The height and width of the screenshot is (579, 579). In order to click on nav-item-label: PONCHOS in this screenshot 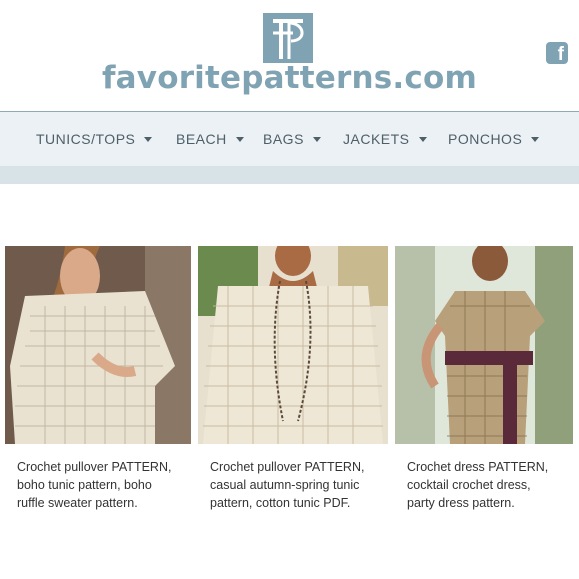, I will do `click(485, 139)`.